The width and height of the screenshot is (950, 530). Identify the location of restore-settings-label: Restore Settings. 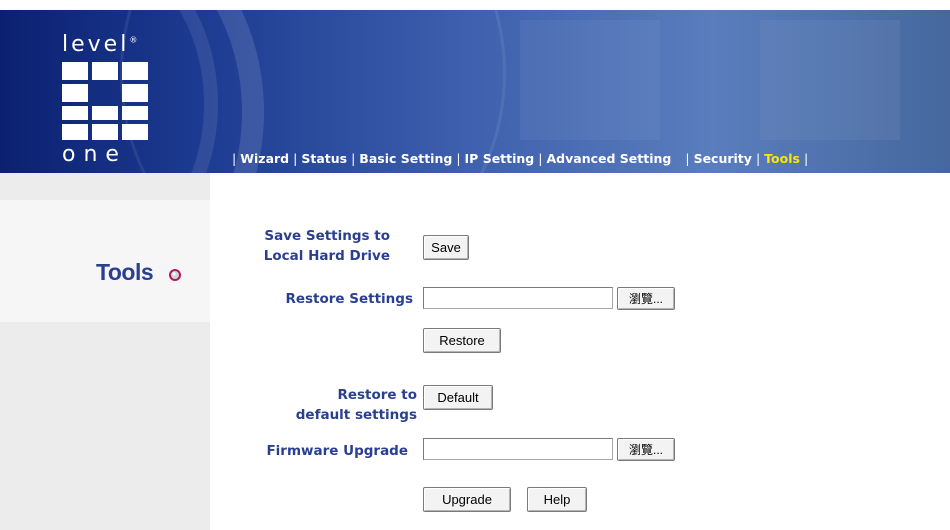
(349, 299).